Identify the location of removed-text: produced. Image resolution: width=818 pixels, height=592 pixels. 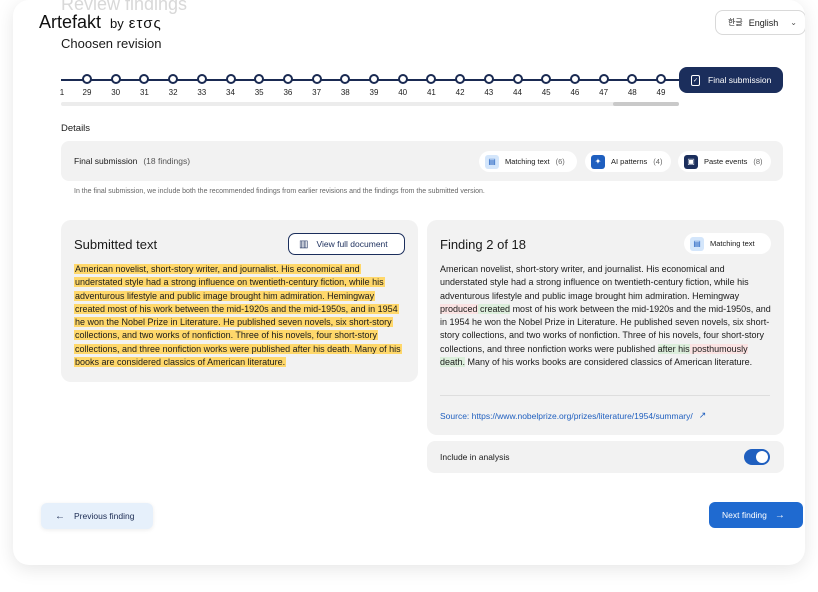
(459, 308).